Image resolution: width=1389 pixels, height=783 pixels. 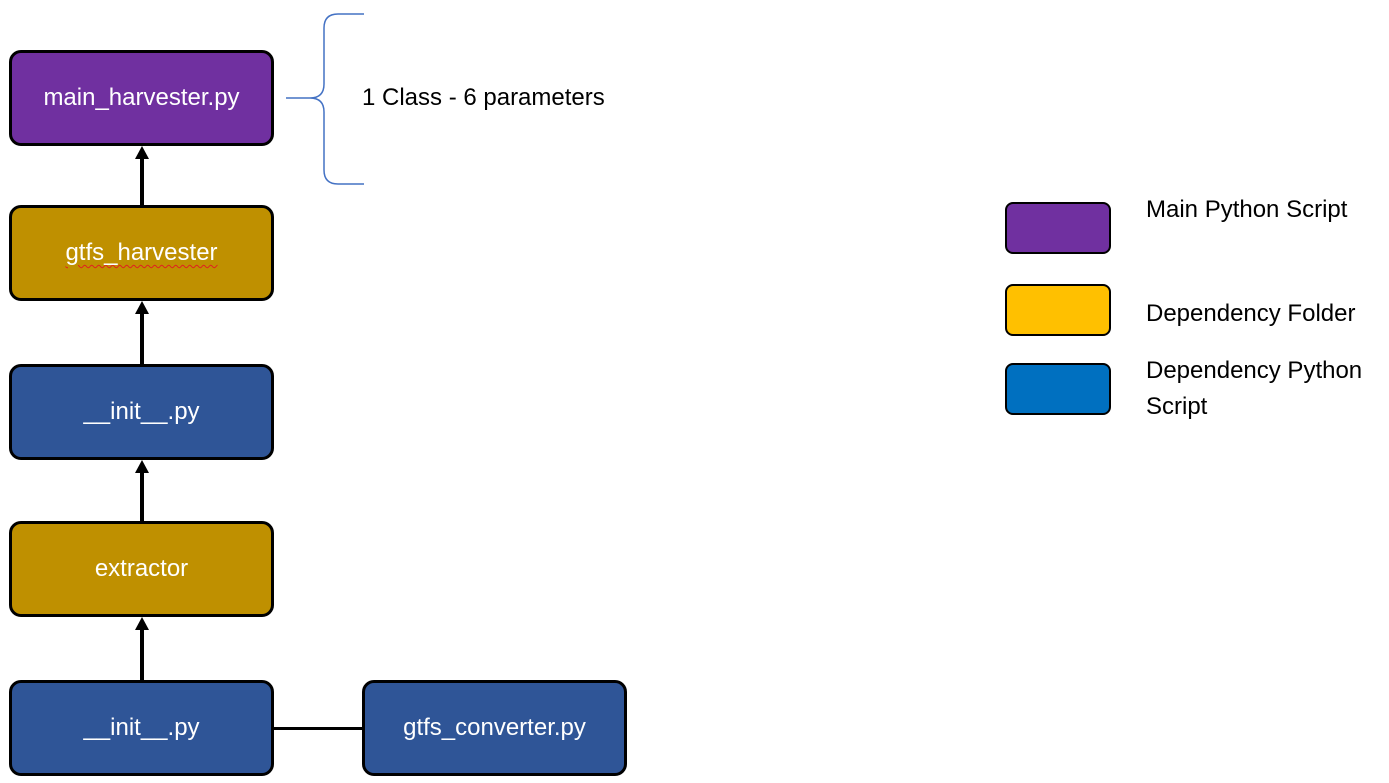 I want to click on node-gtfs-converter: gtfs_converter.py, so click(x=494, y=728).